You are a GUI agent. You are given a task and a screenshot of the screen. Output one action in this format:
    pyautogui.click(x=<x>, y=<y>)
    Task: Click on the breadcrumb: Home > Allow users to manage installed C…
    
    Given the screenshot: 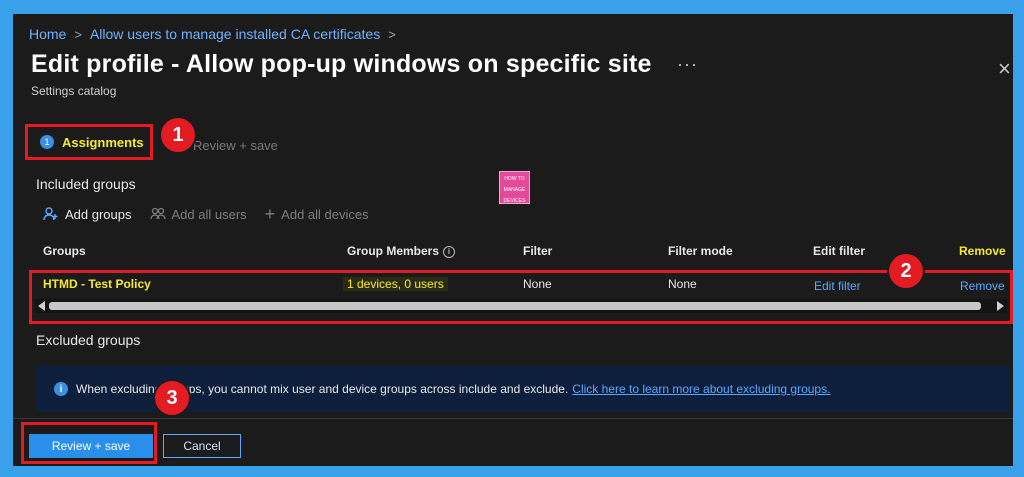 What is the action you would take?
    pyautogui.click(x=212, y=34)
    